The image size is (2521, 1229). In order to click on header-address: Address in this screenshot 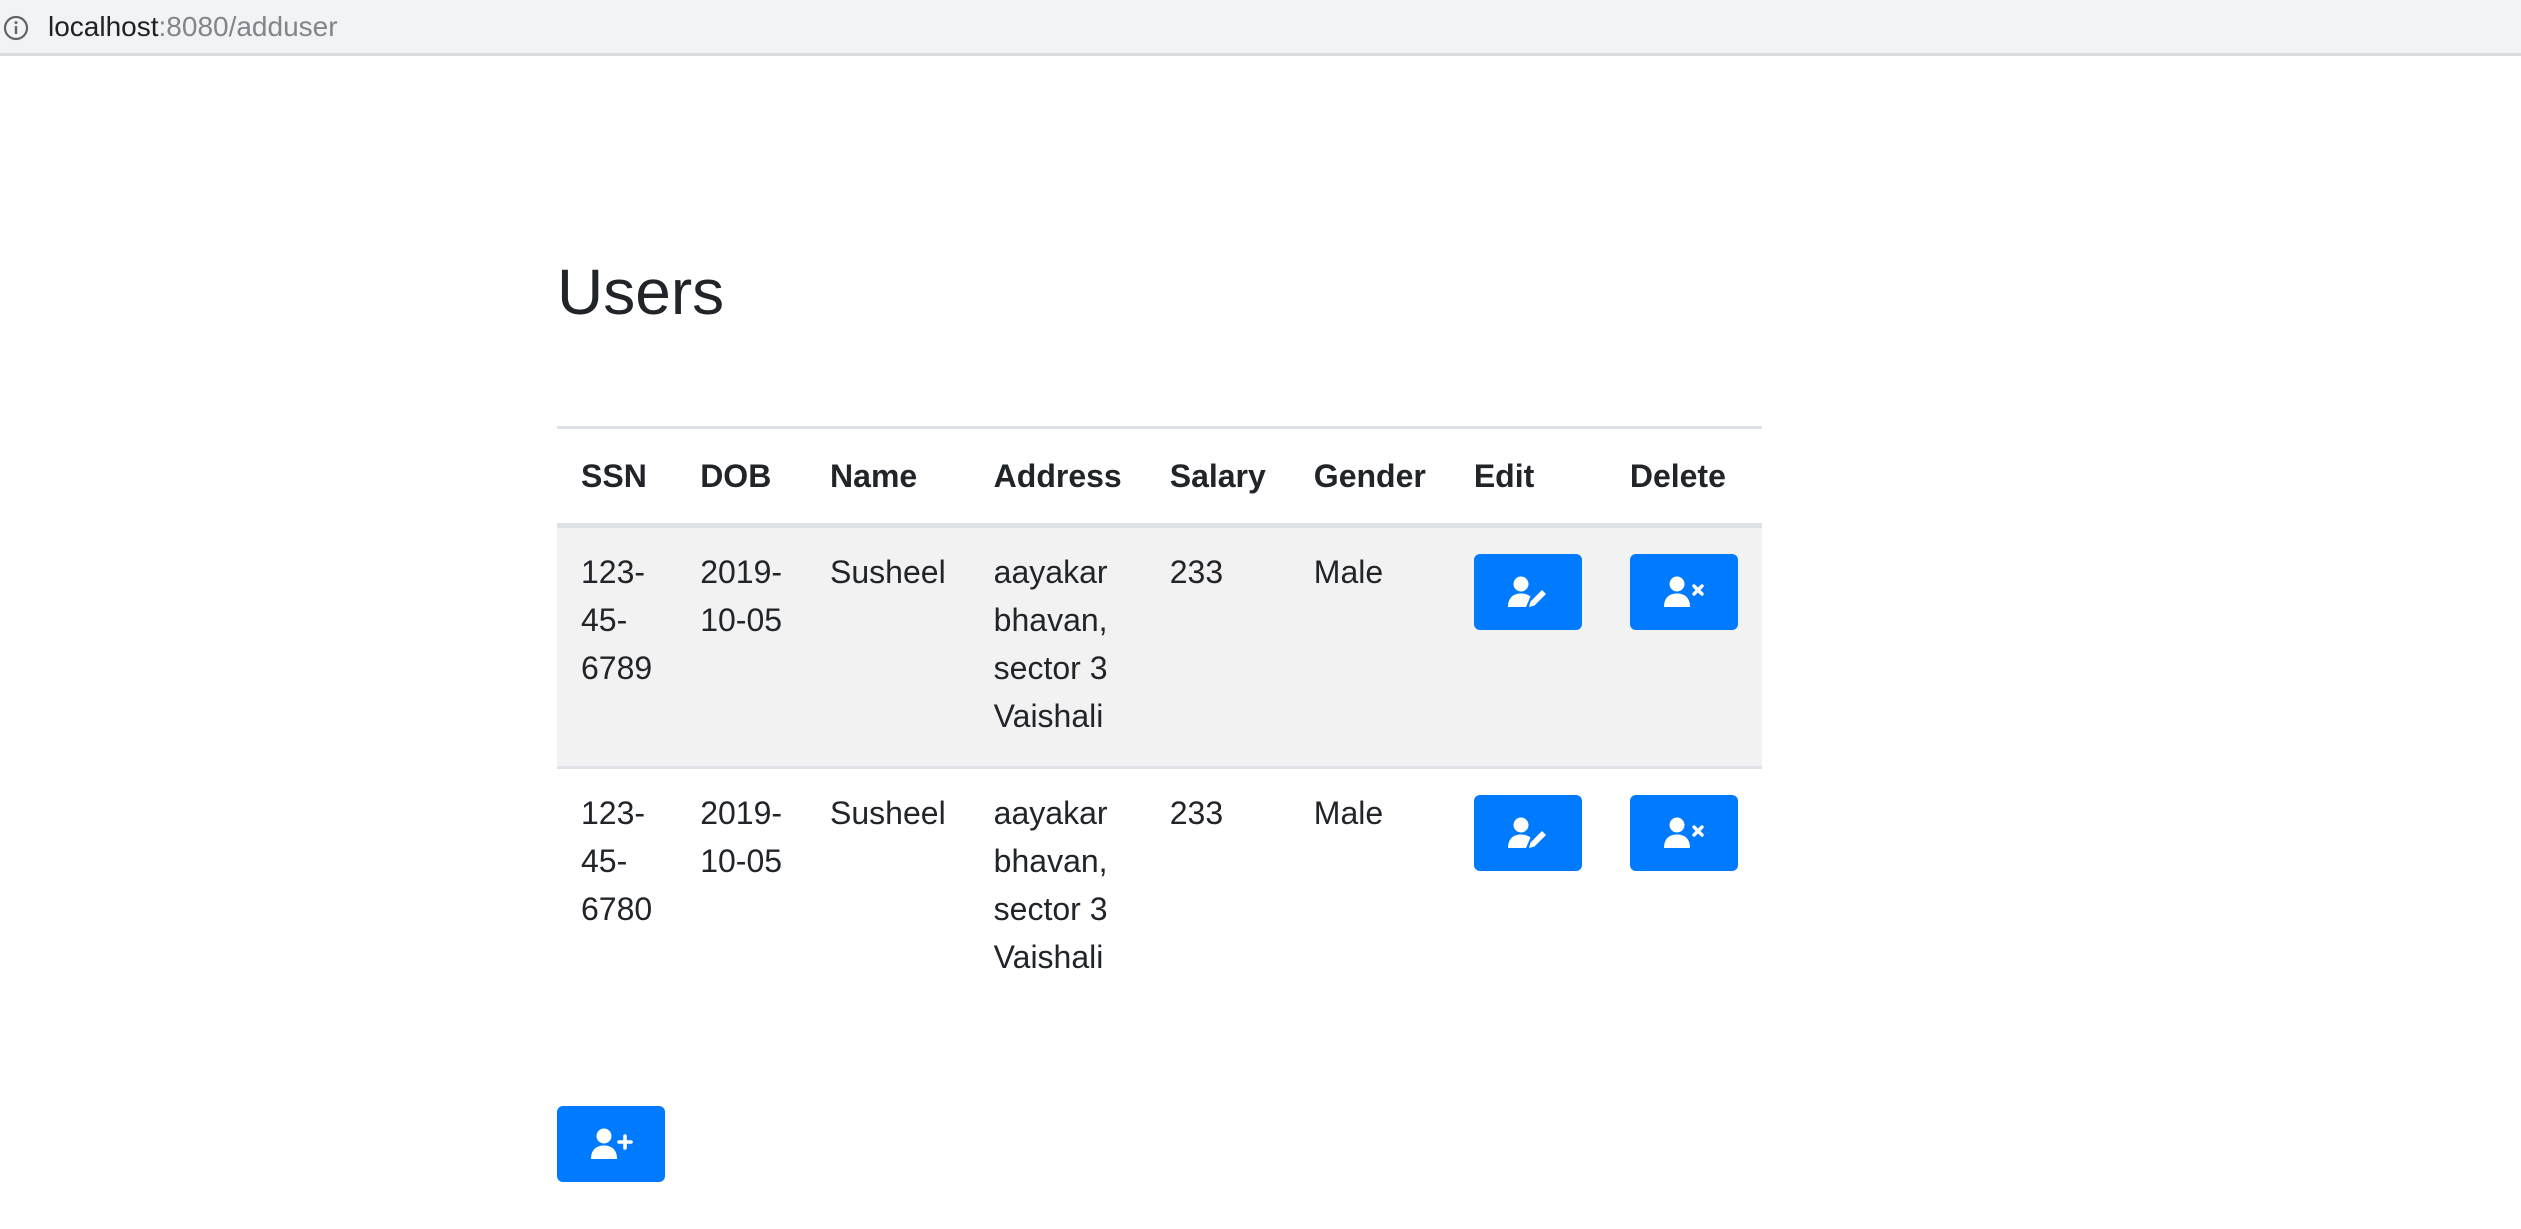, I will do `click(1057, 477)`.